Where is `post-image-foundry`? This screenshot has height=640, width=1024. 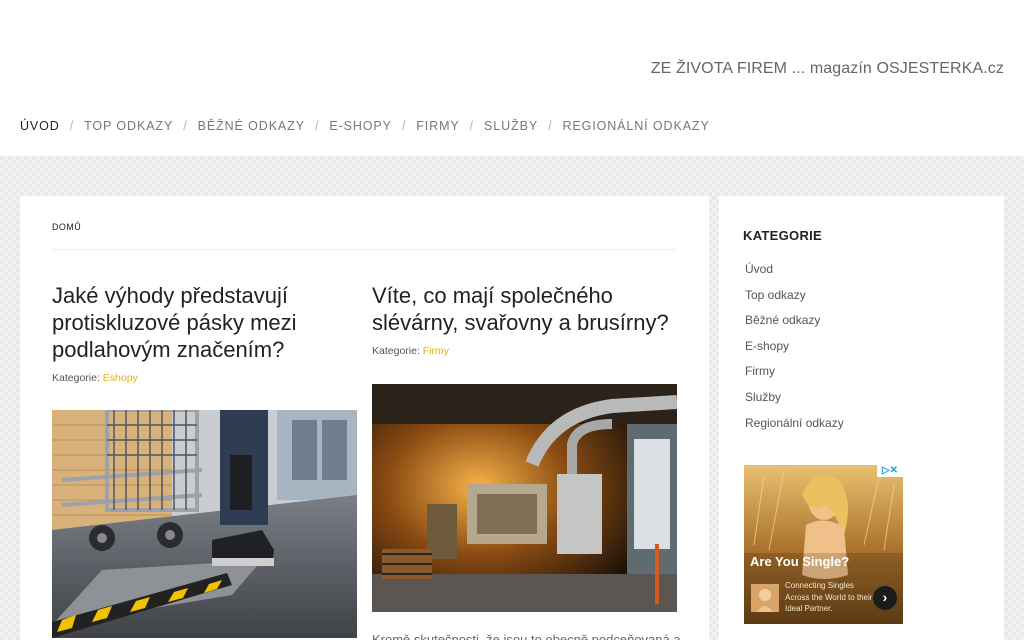 post-image-foundry is located at coordinates (524, 498).